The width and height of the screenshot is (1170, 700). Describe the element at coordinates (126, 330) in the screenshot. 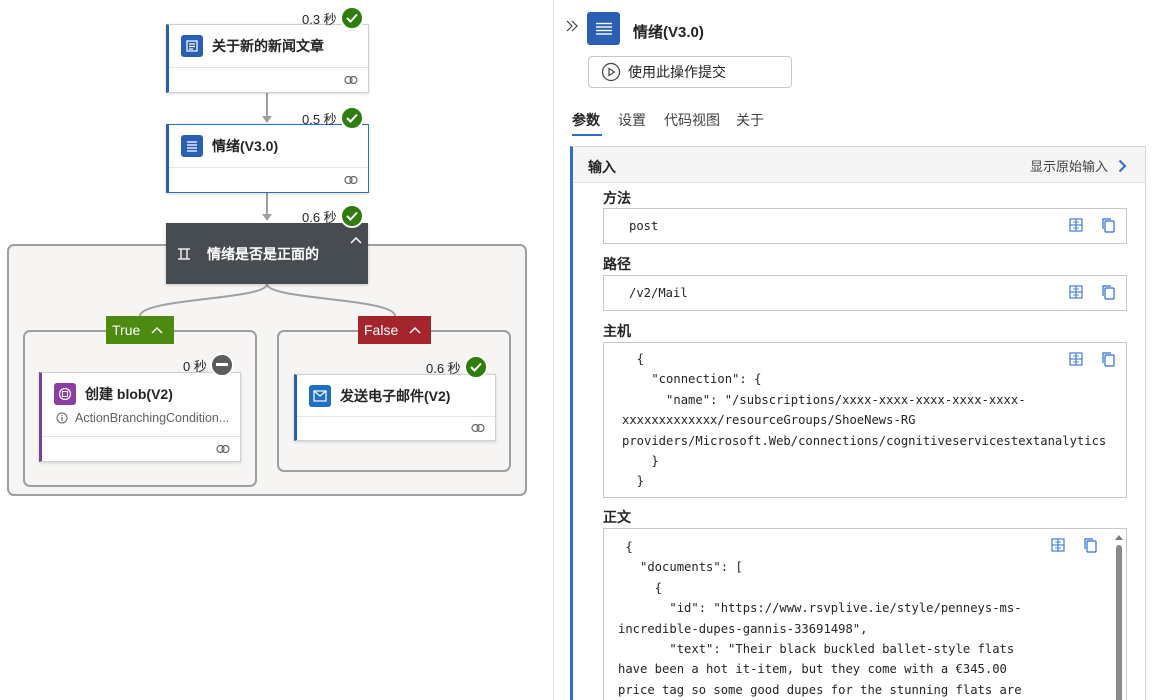

I see `branch-label: True` at that location.